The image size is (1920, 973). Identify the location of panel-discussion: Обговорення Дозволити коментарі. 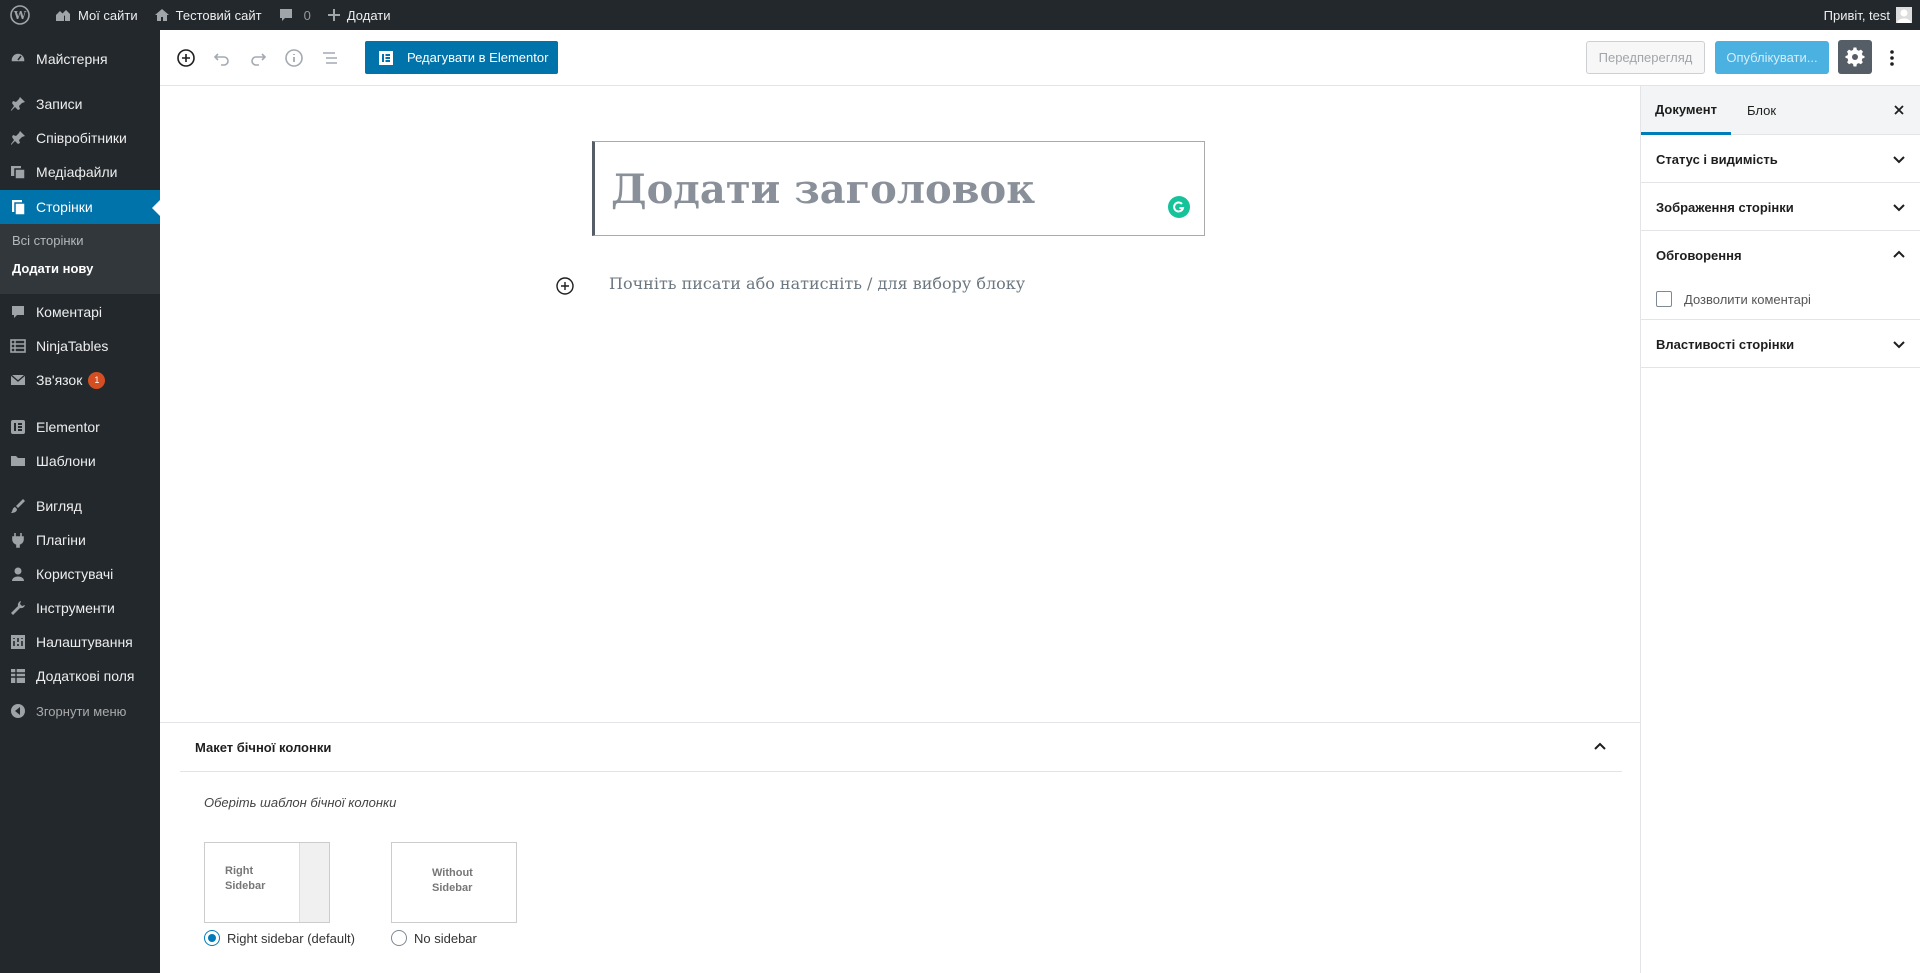
(1780, 275).